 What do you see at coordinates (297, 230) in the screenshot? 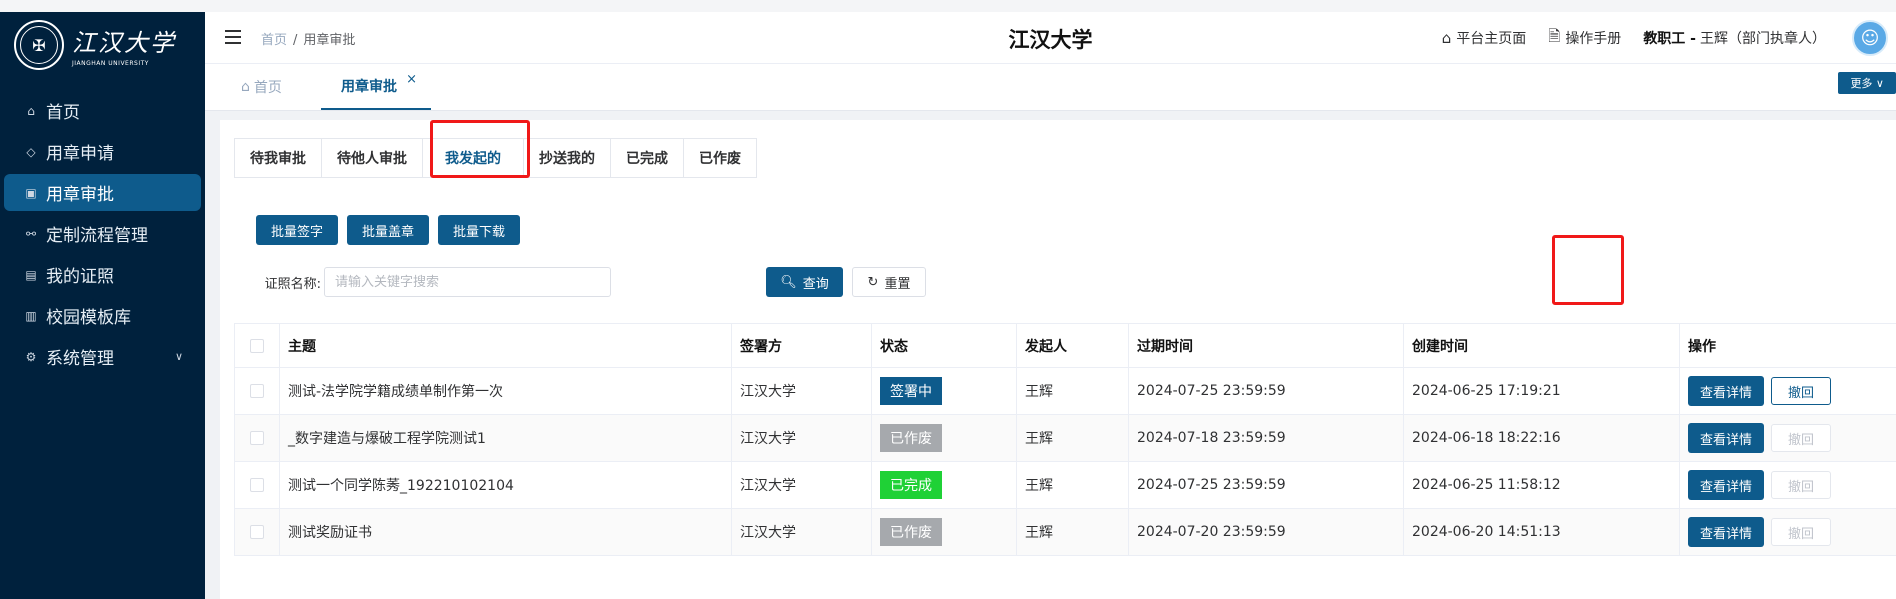
I see `batch-sign-button: 批量签字` at bounding box center [297, 230].